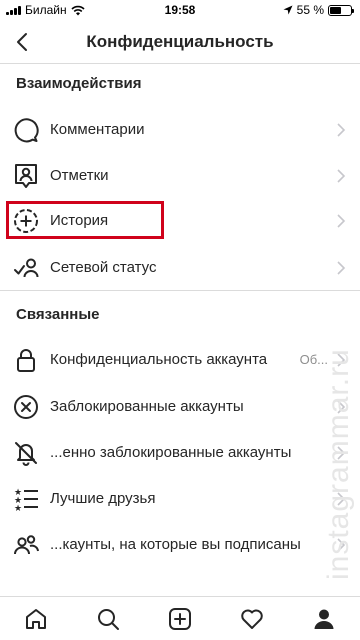 This screenshot has width=360, height=640. What do you see at coordinates (180, 176) in the screenshot?
I see `settings-row-tags: Отметки` at bounding box center [180, 176].